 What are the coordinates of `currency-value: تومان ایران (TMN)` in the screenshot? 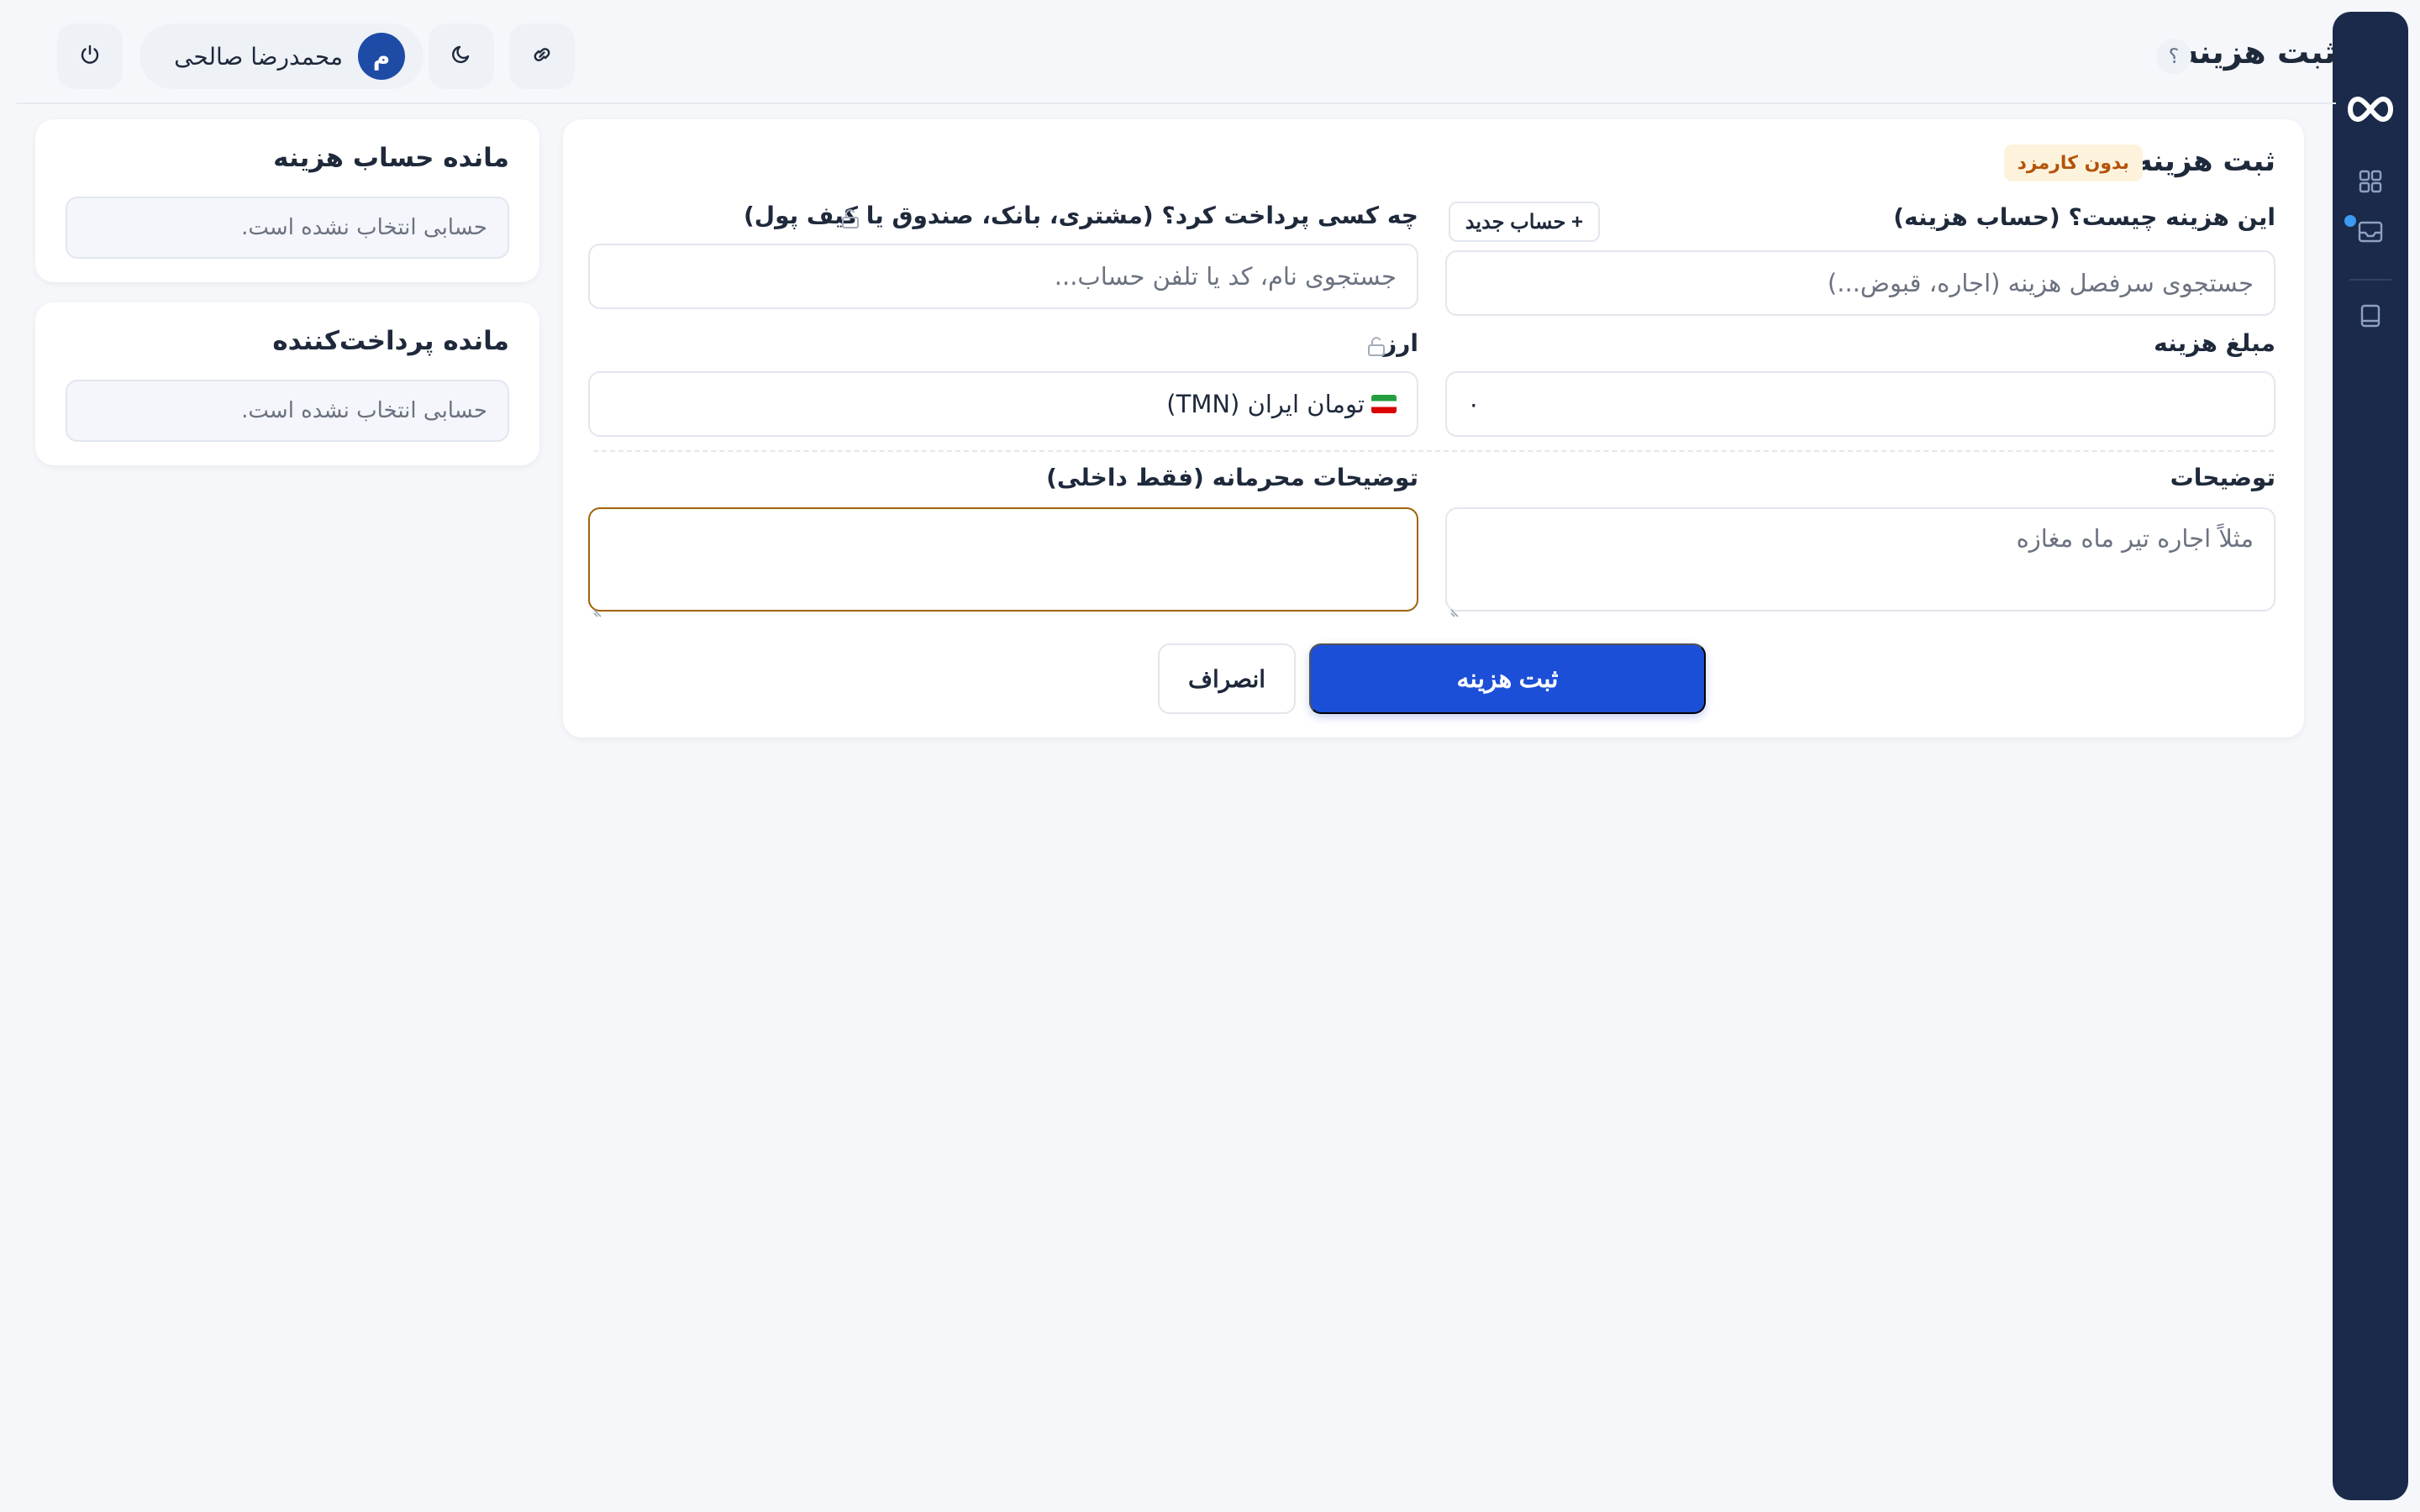 It's located at (1265, 404).